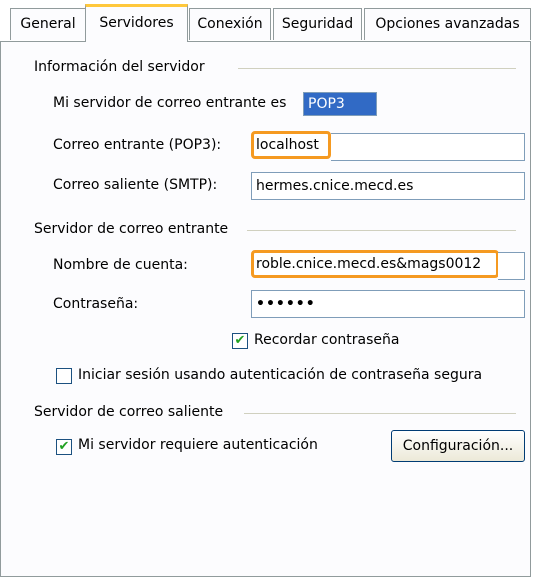 This screenshot has width=533, height=577. What do you see at coordinates (375, 264) in the screenshot?
I see `account-name-field: roble.cnice.mecd.es&mags0012` at bounding box center [375, 264].